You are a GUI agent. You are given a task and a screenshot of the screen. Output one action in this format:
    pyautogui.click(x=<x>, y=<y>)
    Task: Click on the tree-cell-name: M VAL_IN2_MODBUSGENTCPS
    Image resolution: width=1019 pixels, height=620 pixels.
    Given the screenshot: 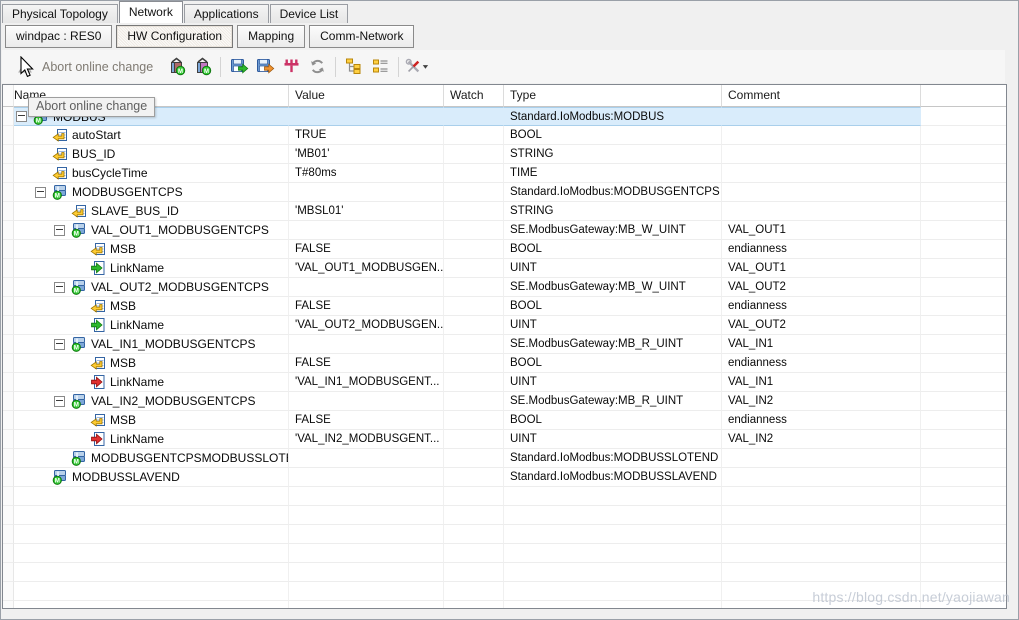 What is the action you would take?
    pyautogui.click(x=151, y=401)
    